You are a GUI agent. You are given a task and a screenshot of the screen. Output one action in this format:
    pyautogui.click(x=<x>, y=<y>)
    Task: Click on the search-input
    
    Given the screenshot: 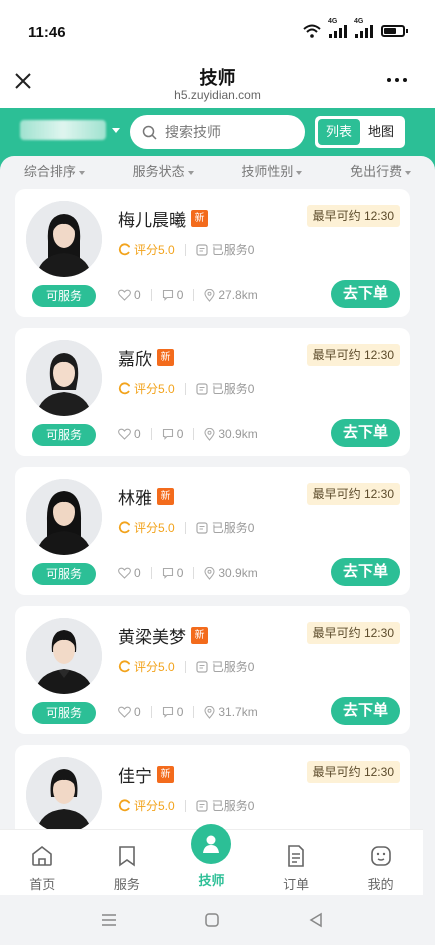 What is the action you would take?
    pyautogui.click(x=225, y=132)
    